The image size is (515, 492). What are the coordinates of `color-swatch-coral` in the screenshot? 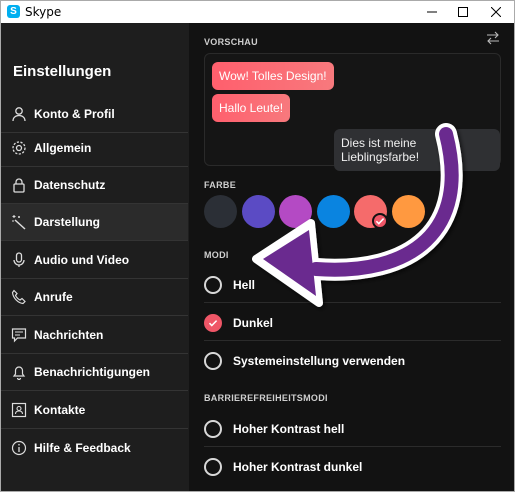 It's located at (371, 212).